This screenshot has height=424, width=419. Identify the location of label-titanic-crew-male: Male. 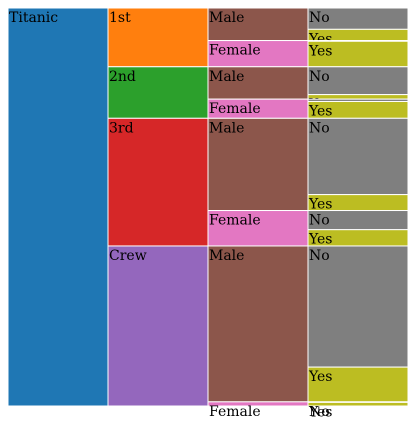
(226, 256).